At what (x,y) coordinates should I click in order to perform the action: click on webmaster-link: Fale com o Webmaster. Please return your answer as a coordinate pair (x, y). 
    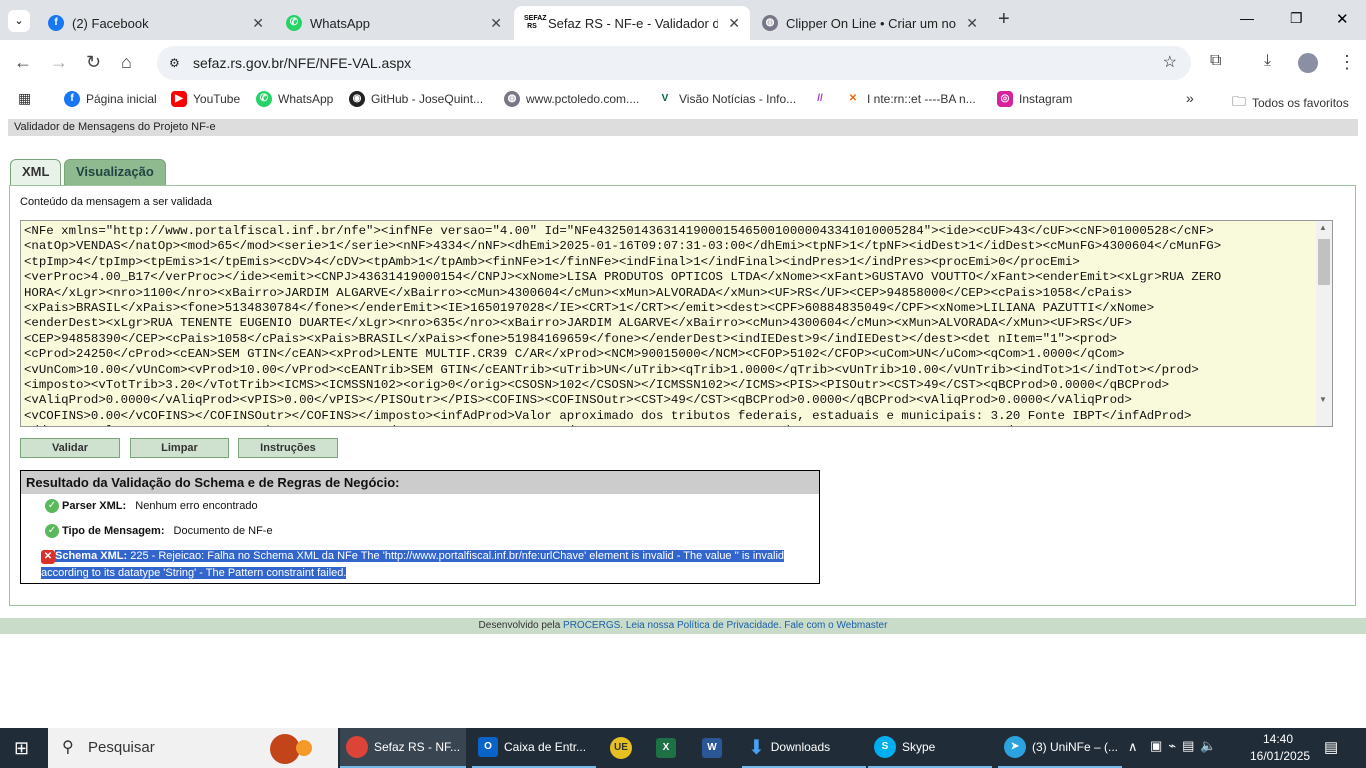
    Looking at the image, I should click on (835, 625).